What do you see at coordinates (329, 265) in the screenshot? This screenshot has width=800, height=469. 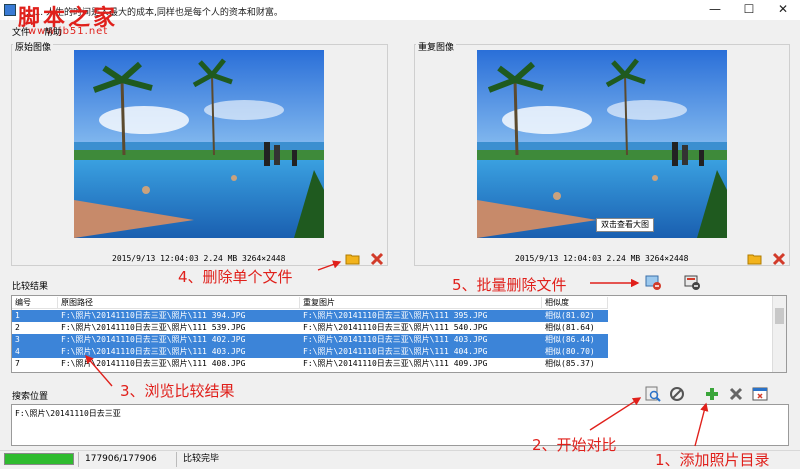 I see `arrow-delete-single` at bounding box center [329, 265].